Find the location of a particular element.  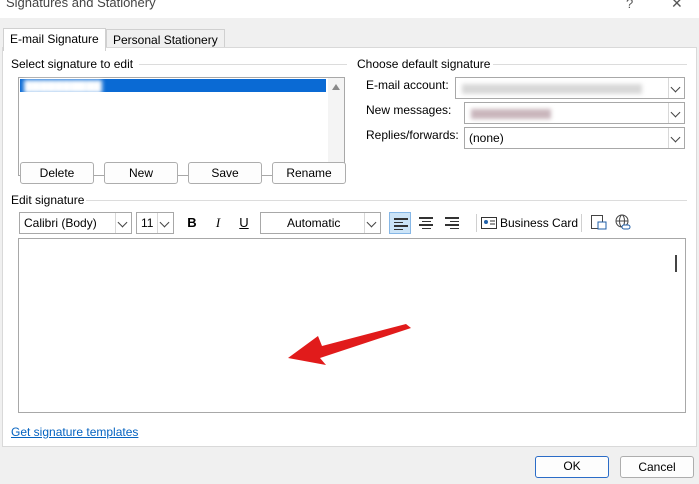

hyperlink-button is located at coordinates (623, 223).